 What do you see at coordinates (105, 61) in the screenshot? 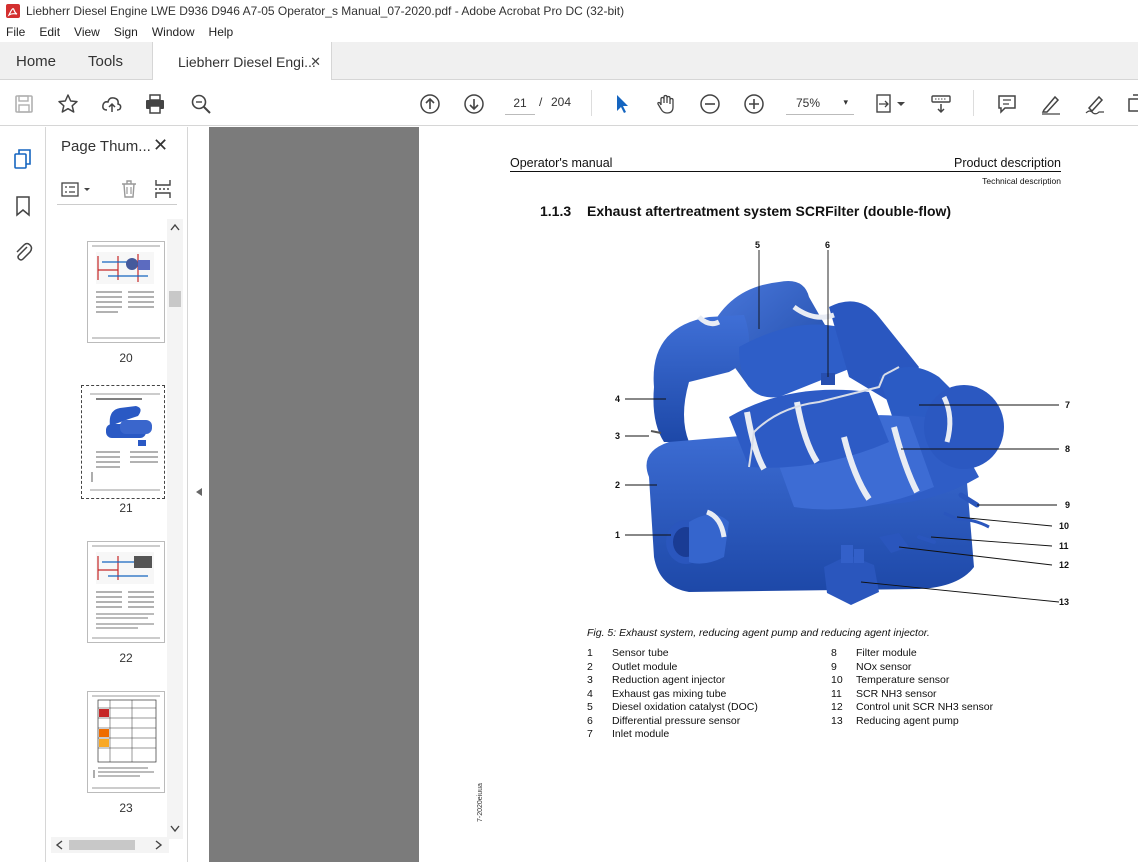
I see `tab-tools: Tools` at bounding box center [105, 61].